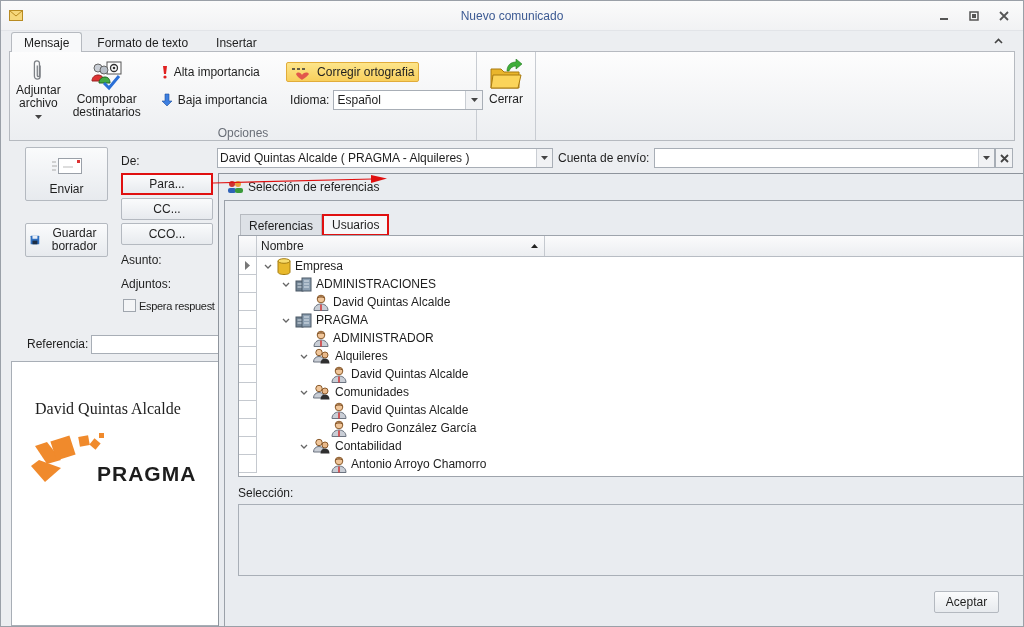 This screenshot has width=1024, height=627. What do you see at coordinates (342, 320) in the screenshot?
I see `tree-item: PRAGMA` at bounding box center [342, 320].